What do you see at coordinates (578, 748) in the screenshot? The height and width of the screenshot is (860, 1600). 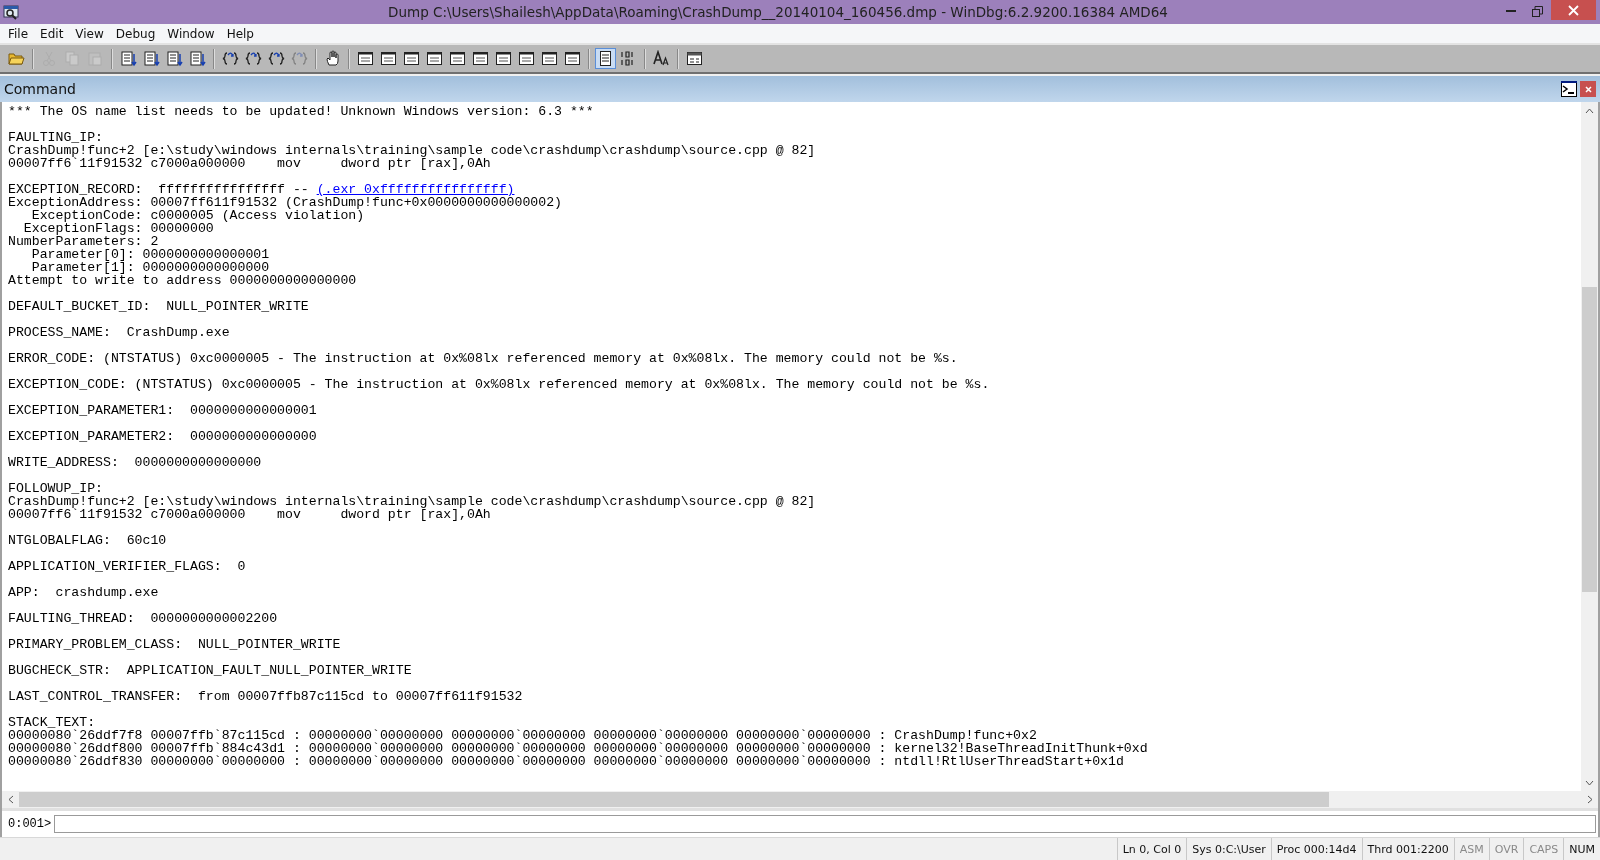 I see `output-line: 00000080`26ddf800 00007ffb`884c43d1 : 00000000`00000000 00000000`00000000 00000000`00000000 00000000`00000000 : kernel32!BaseThreadInitThunk+0xd` at bounding box center [578, 748].